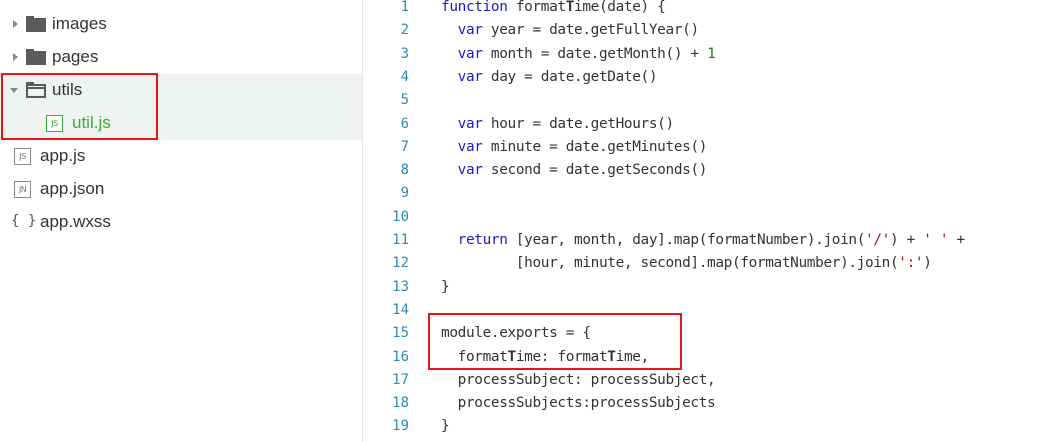  I want to click on code-line: 10, so click(705, 217).